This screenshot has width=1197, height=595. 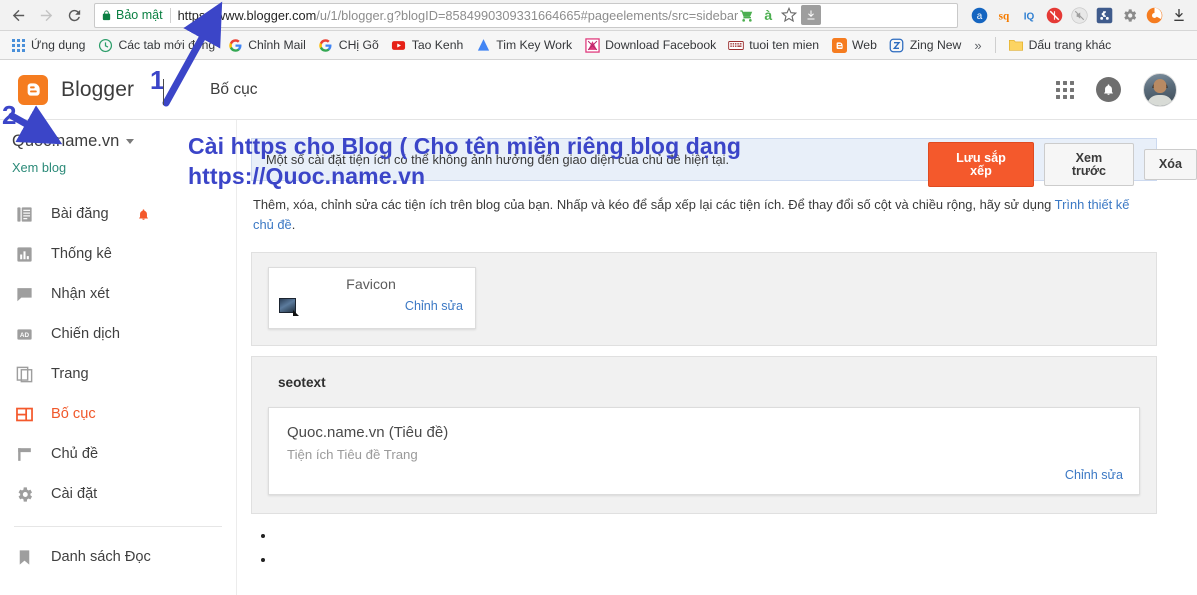 What do you see at coordinates (854, 45) in the screenshot?
I see `bookmark-web: Web` at bounding box center [854, 45].